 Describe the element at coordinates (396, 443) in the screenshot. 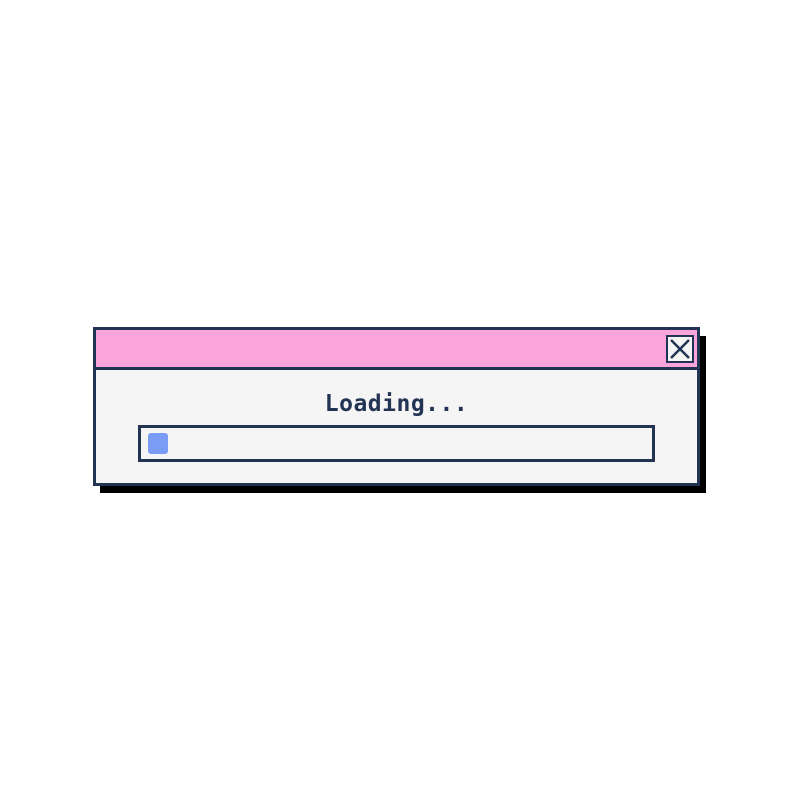

I see `progress-bar` at that location.